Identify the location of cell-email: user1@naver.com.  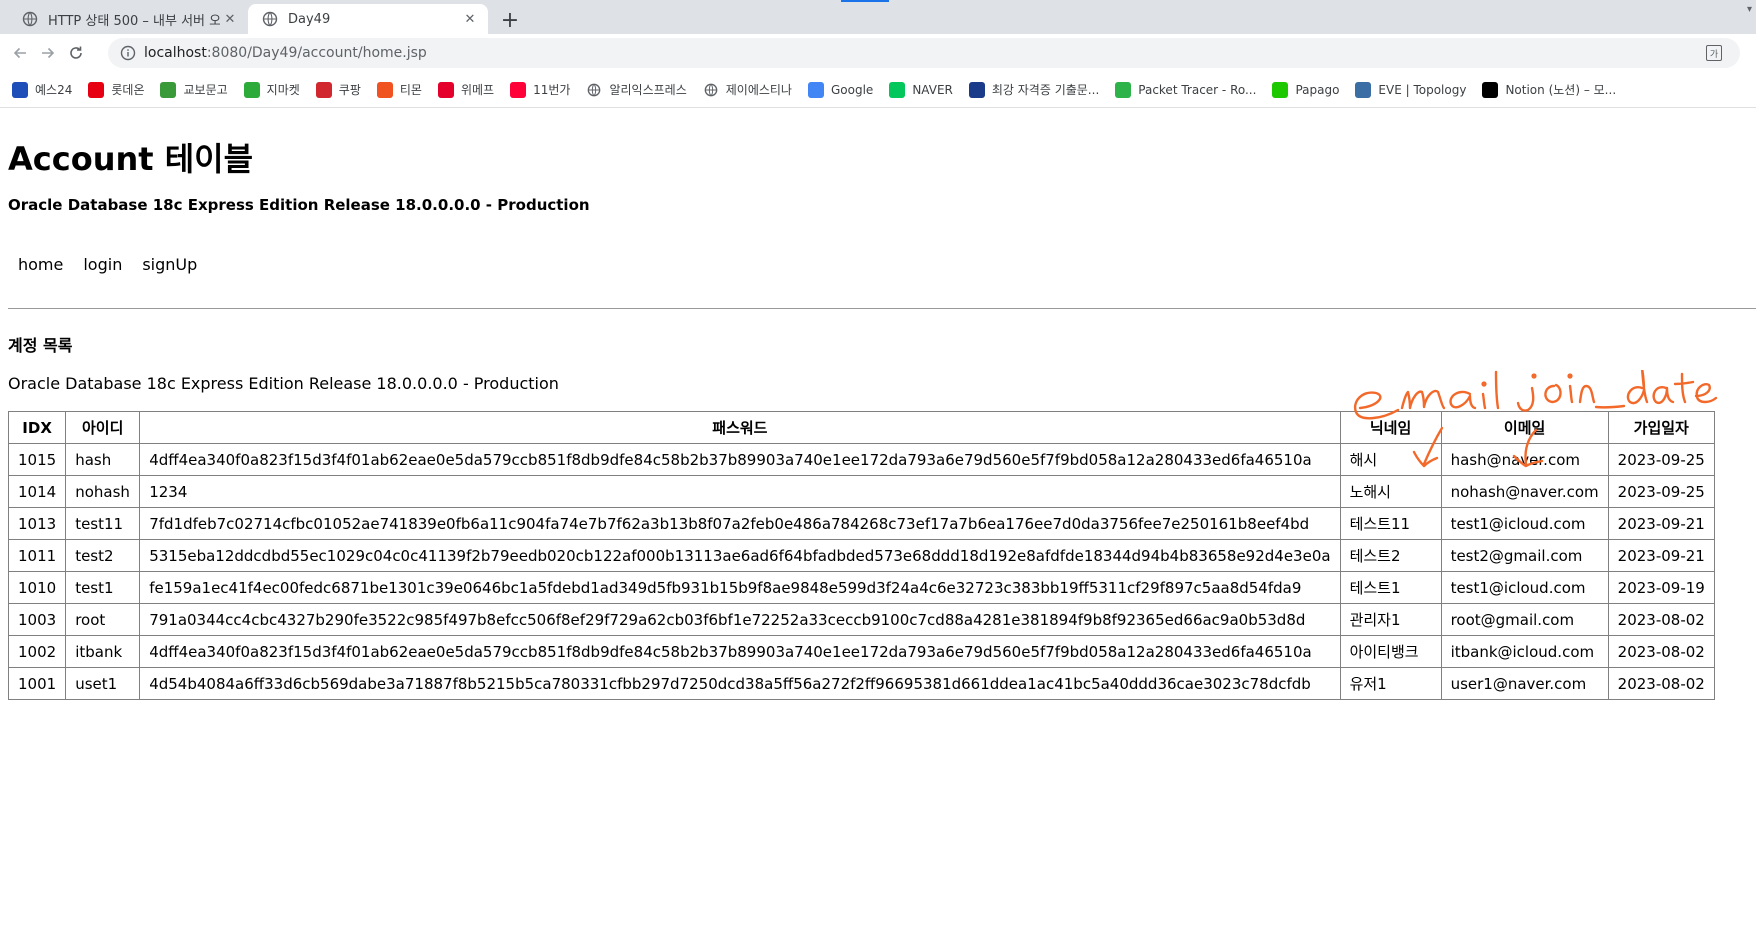
(1524, 683).